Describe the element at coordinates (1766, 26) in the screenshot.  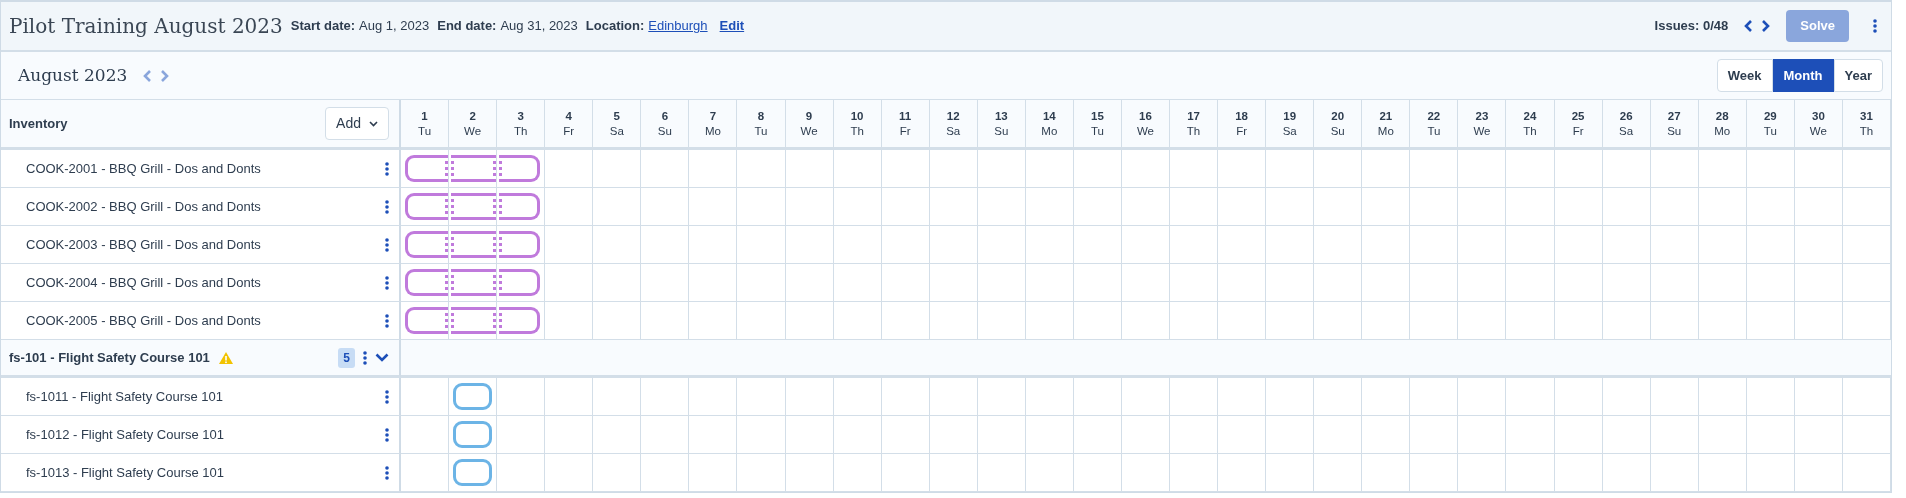
I see `chevron-right-icon` at that location.